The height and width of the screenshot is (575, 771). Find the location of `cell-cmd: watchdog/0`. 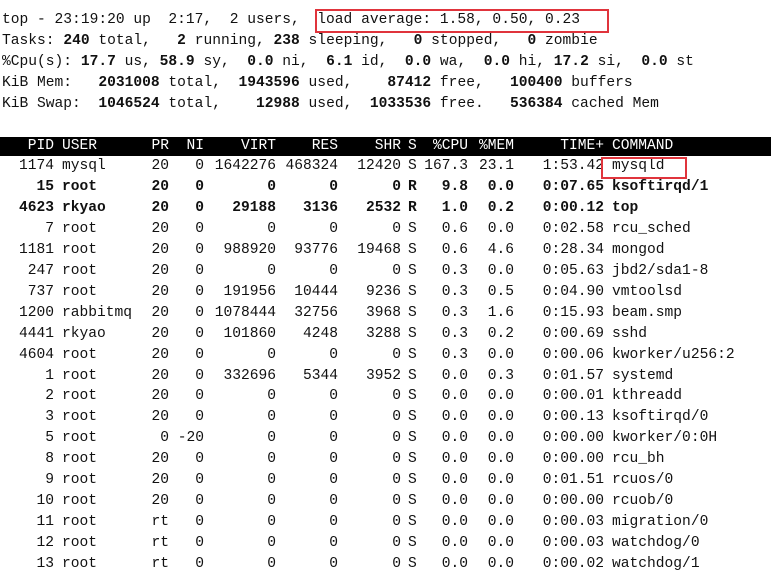

cell-cmd: watchdog/0 is located at coordinates (656, 543).